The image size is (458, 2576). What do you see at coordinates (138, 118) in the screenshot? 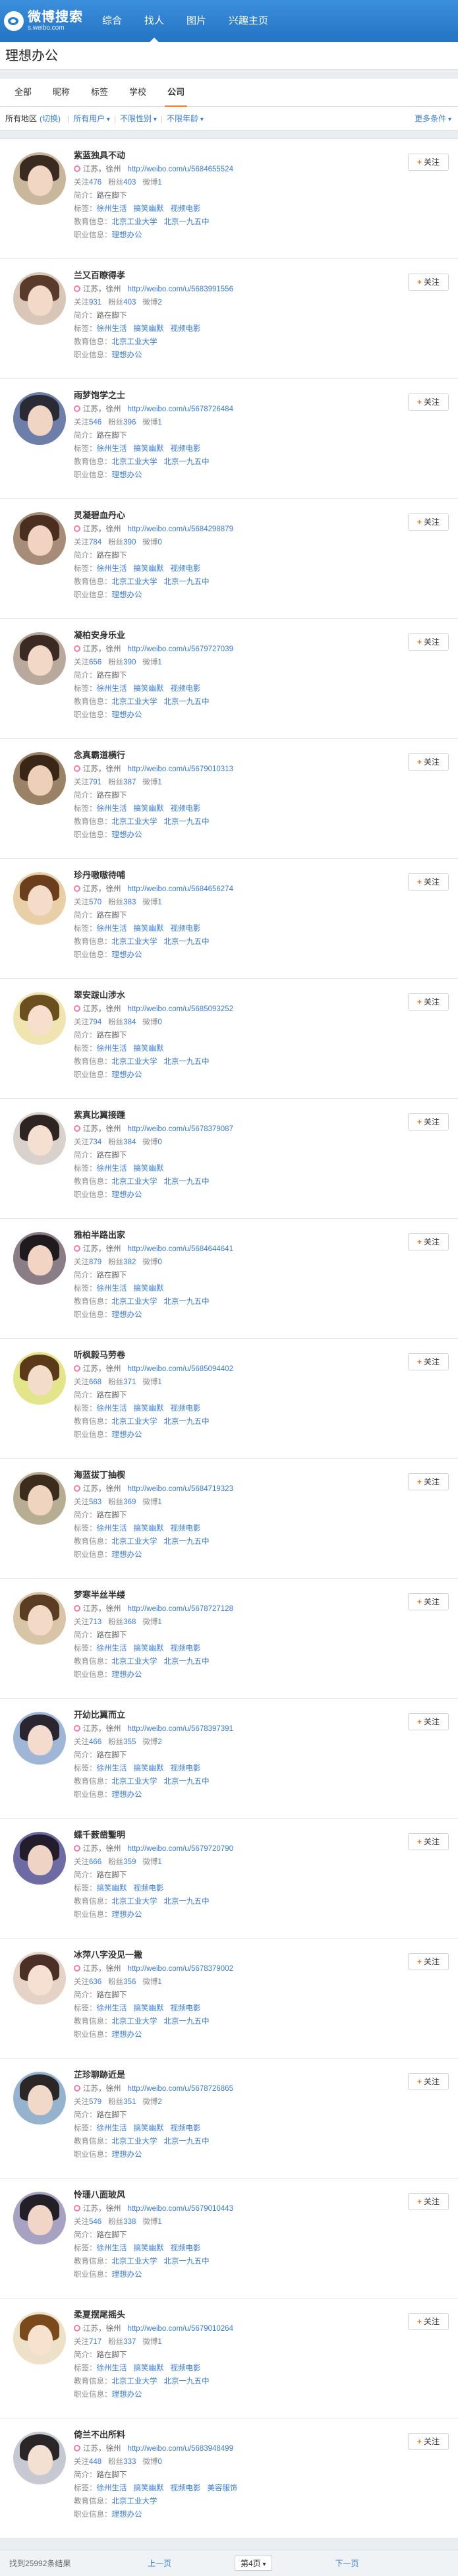
I see `gender-dropdown: 不限性别` at bounding box center [138, 118].